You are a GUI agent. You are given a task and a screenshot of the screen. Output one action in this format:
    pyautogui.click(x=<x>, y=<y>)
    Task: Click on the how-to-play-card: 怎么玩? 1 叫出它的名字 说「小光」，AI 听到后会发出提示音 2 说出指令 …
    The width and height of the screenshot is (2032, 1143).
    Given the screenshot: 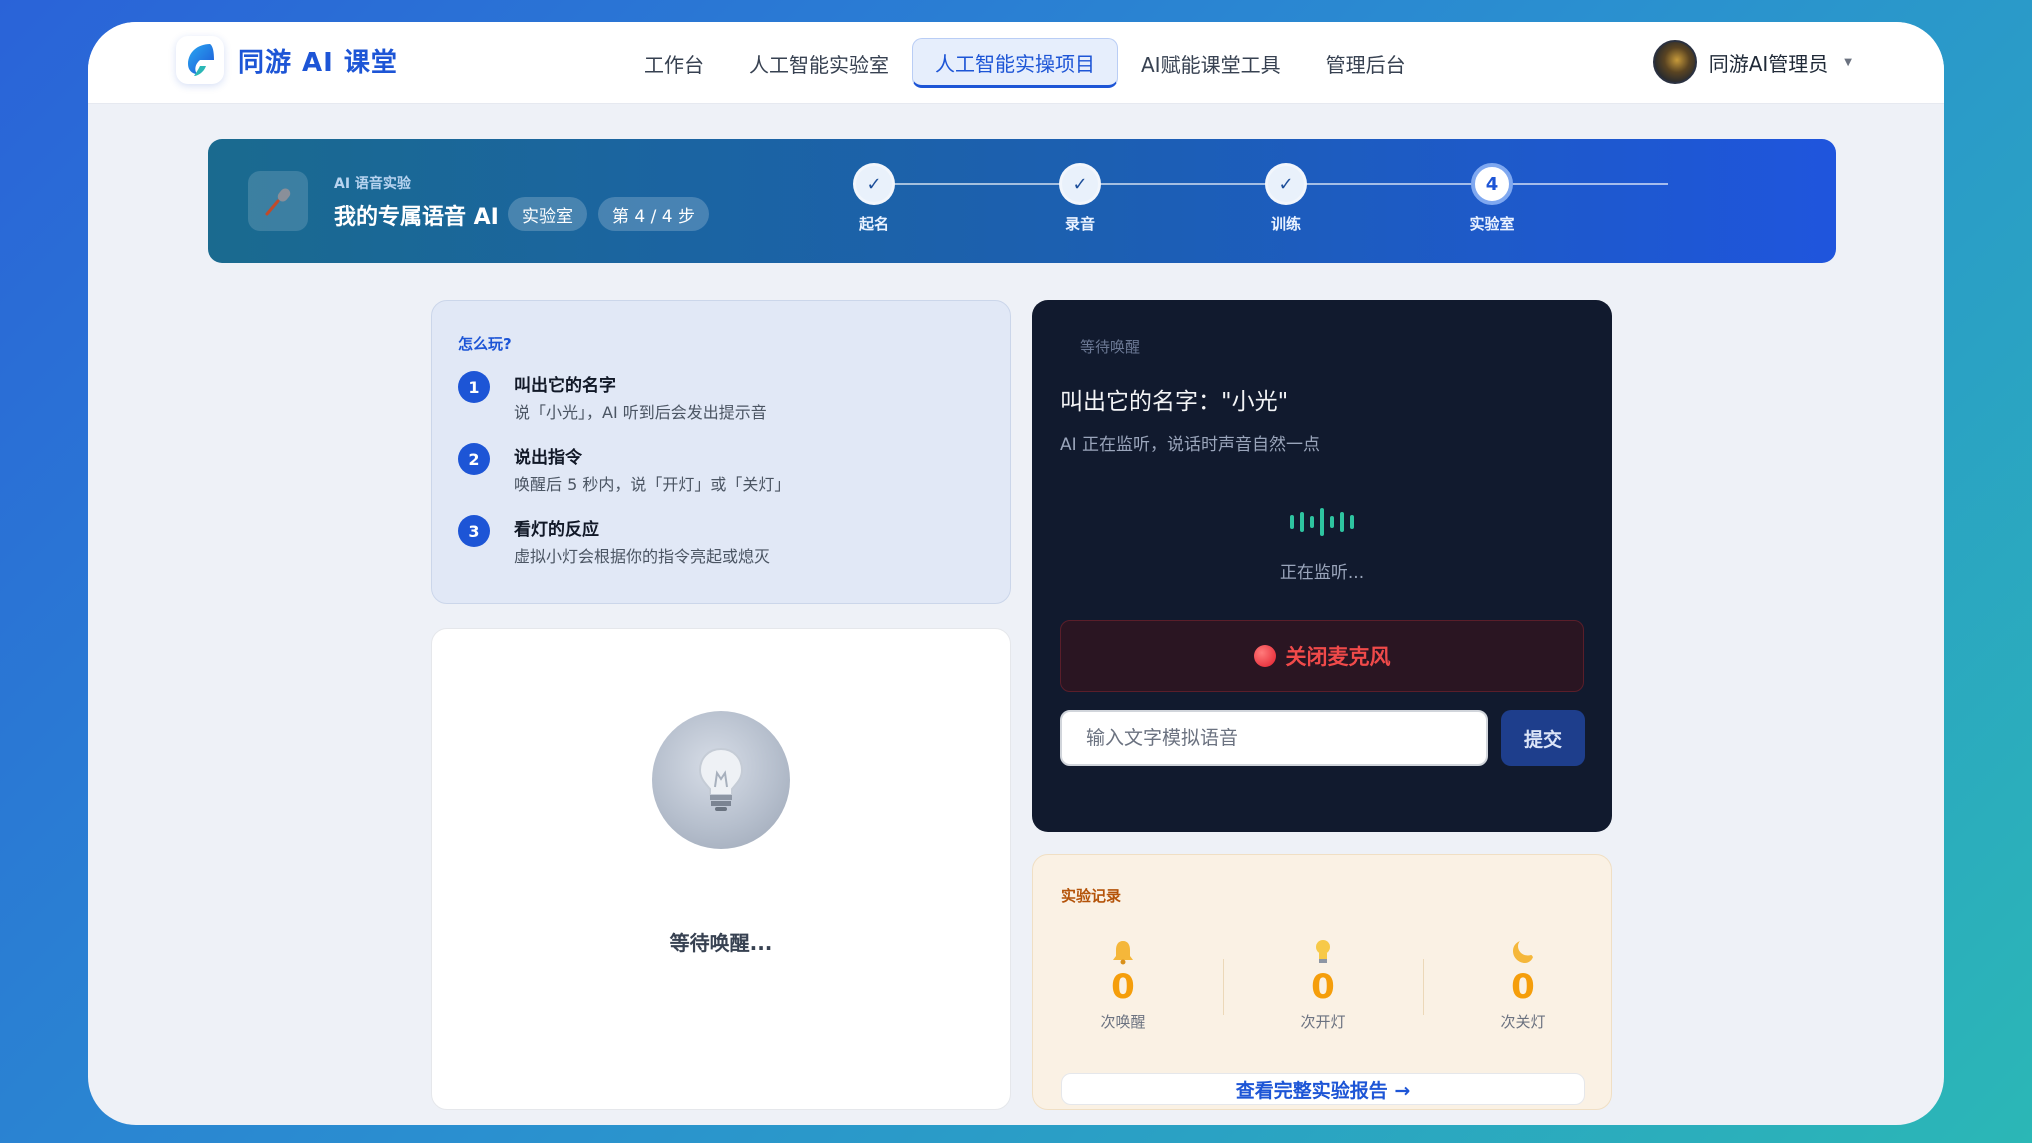 What is the action you would take?
    pyautogui.click(x=721, y=452)
    